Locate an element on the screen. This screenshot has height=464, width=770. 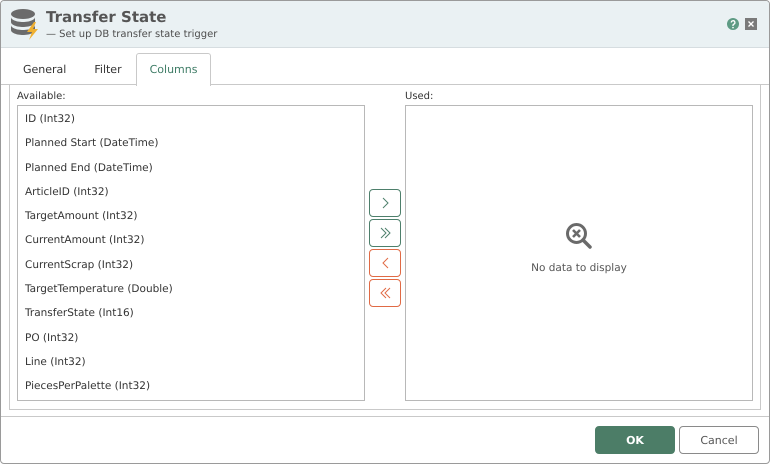
list-label: Used: is located at coordinates (419, 96).